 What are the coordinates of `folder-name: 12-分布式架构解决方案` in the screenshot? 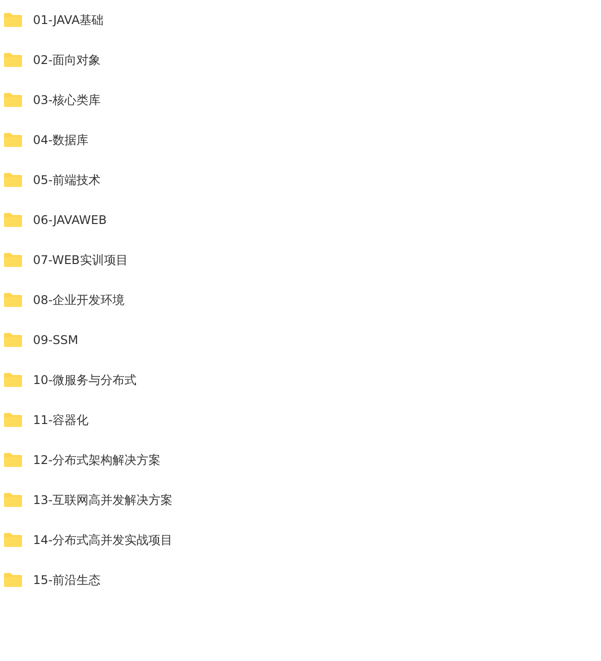 It's located at (97, 460).